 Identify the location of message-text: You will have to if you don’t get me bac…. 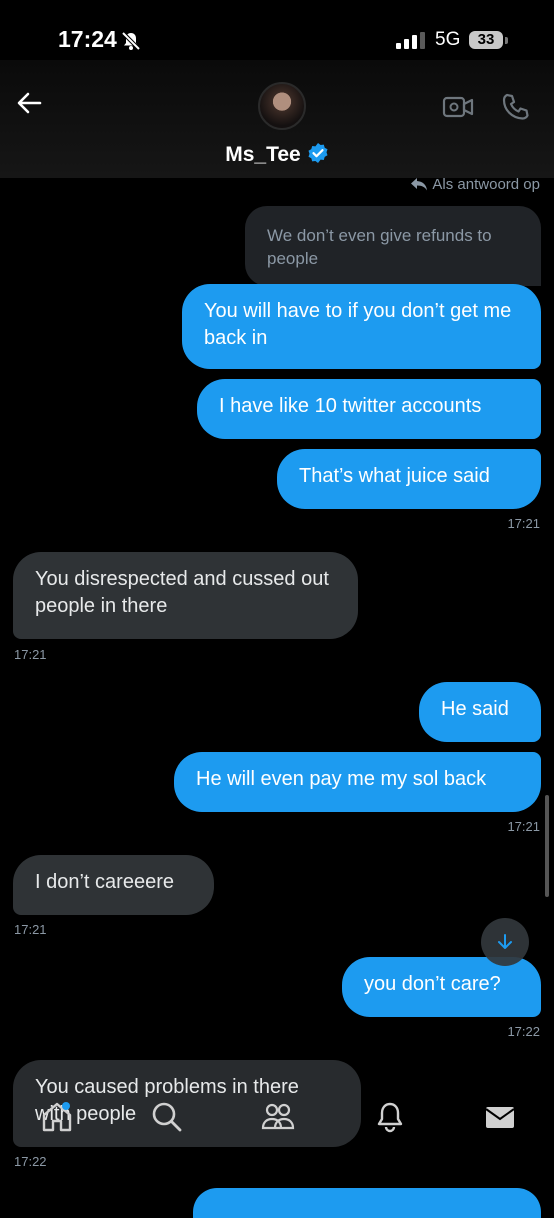
(358, 324).